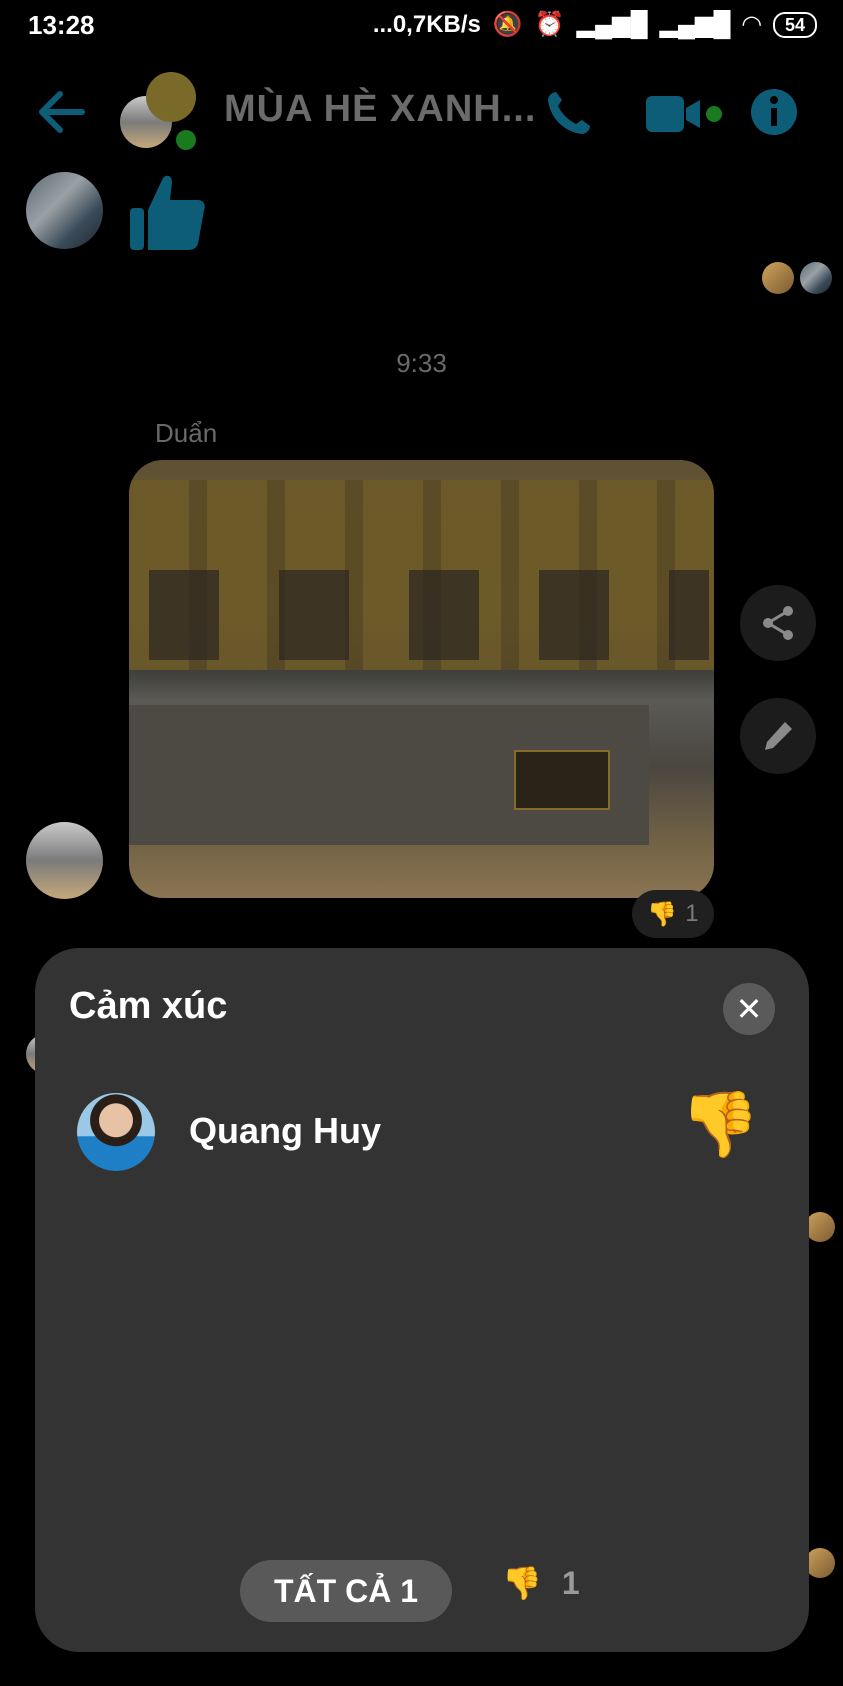  I want to click on mute-icon: 🔕, so click(507, 24).